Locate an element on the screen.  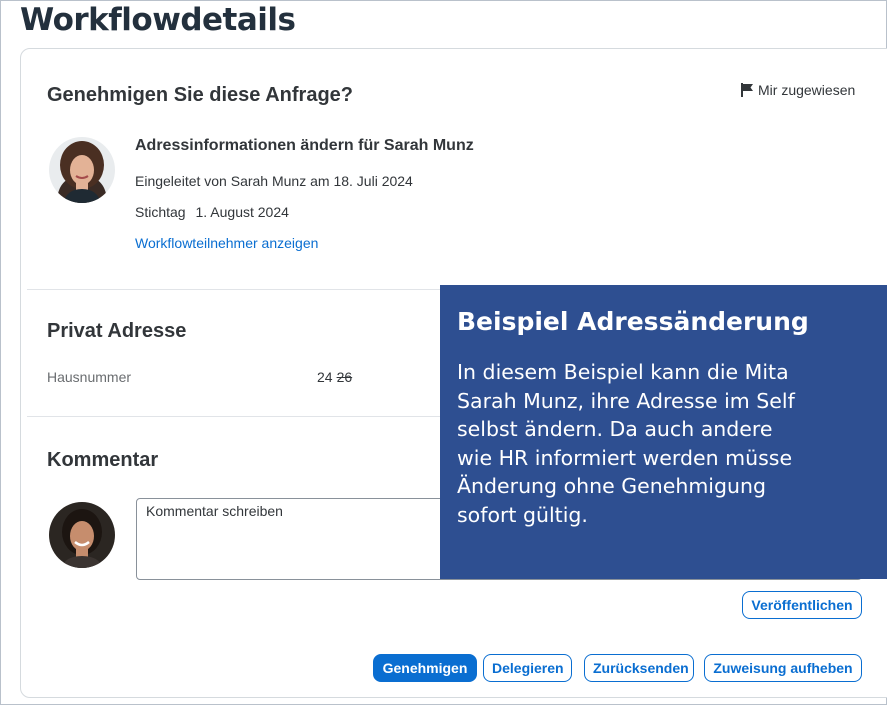
send-back-button: Zurücksenden is located at coordinates (639, 668).